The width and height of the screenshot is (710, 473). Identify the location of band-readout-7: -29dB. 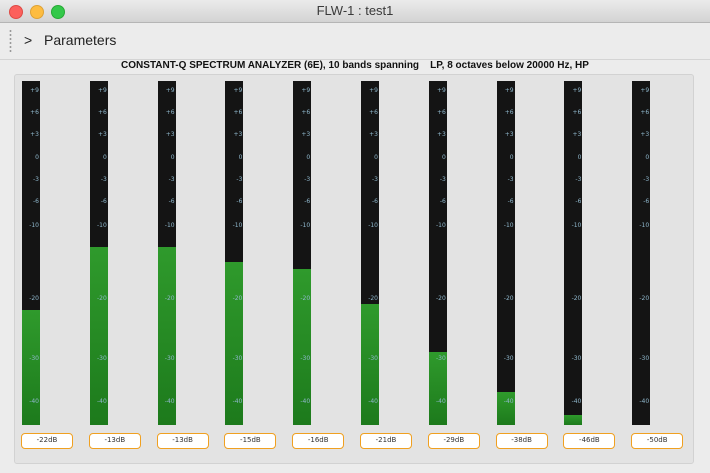
(453, 441).